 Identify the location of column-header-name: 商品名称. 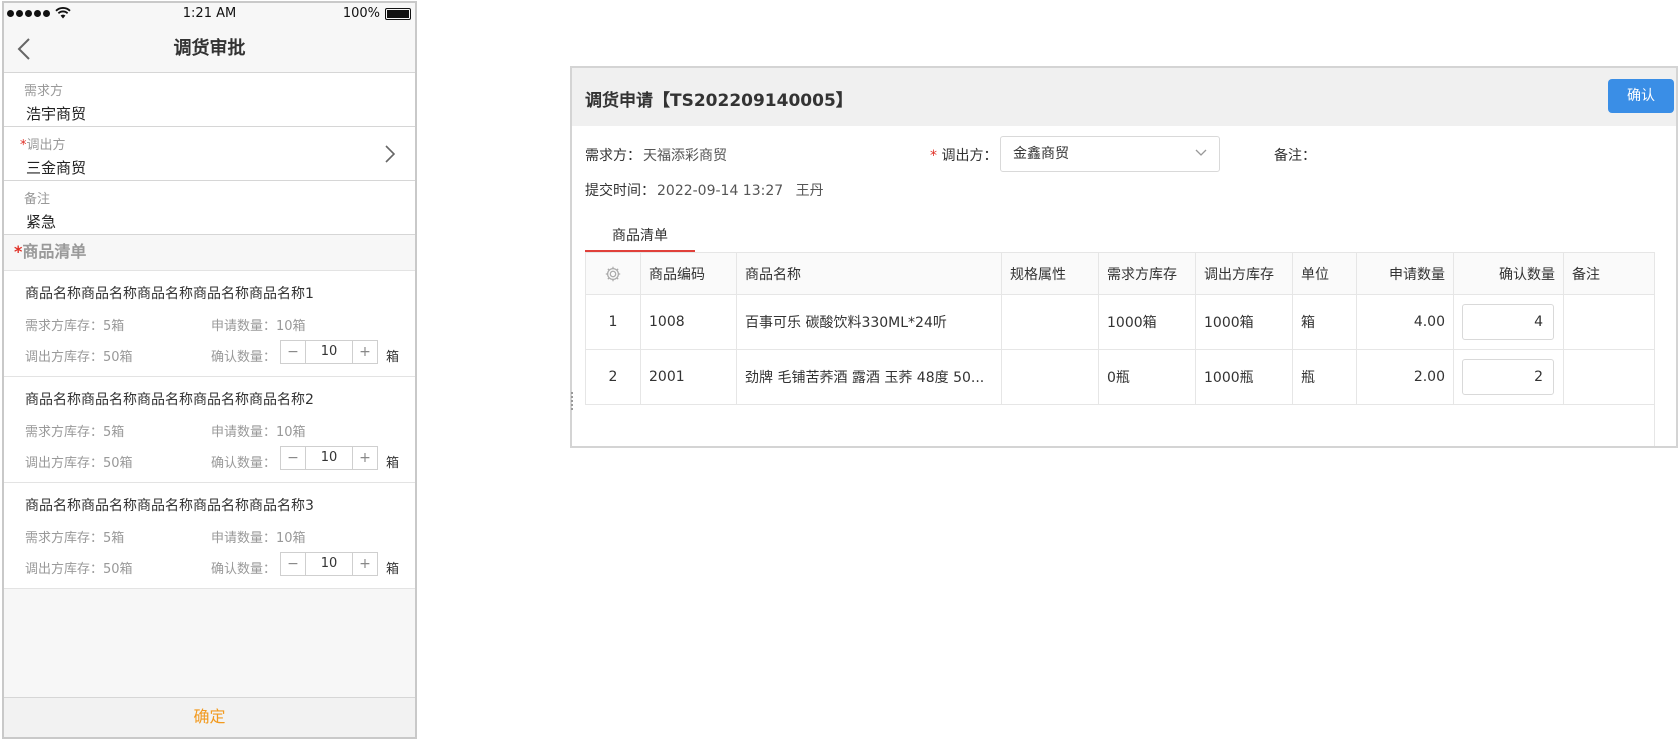
(869, 273).